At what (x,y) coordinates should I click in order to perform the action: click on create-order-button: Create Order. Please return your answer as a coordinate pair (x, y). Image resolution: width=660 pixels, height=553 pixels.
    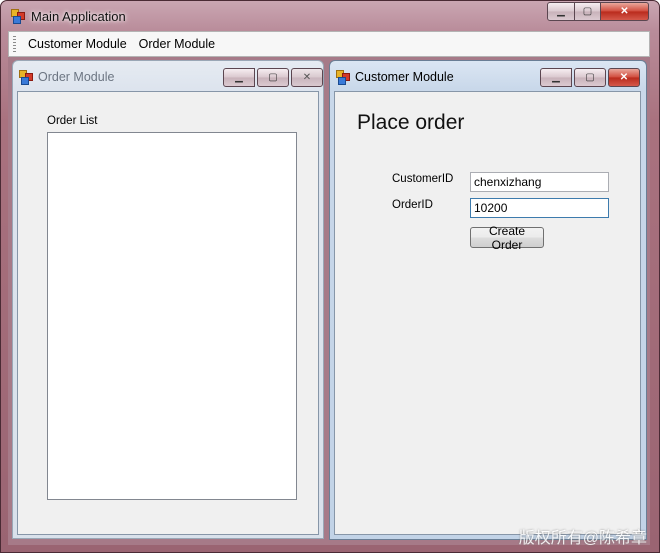
    Looking at the image, I should click on (507, 238).